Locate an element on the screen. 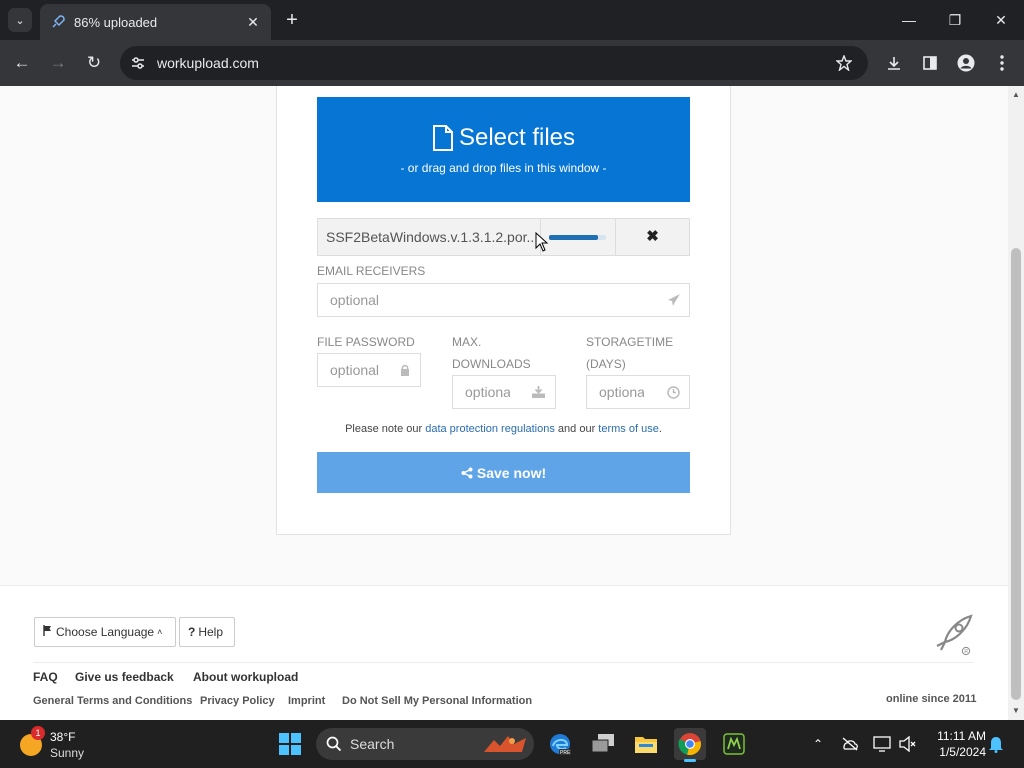 This screenshot has height=768, width=1024. url-text: workupload.com is located at coordinates (494, 63).